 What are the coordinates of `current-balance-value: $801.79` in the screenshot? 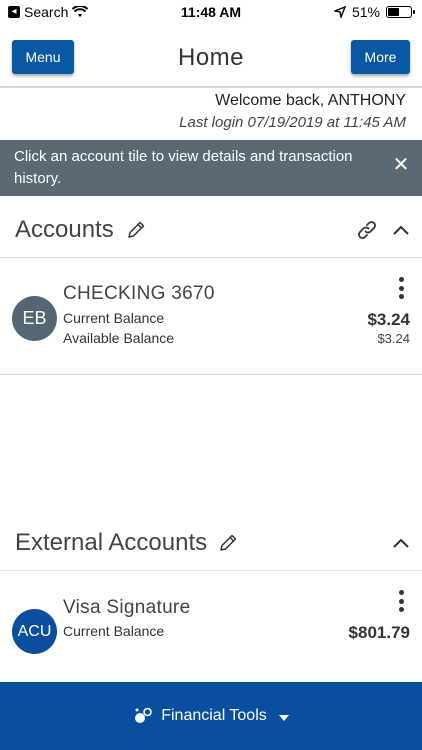 It's located at (379, 632).